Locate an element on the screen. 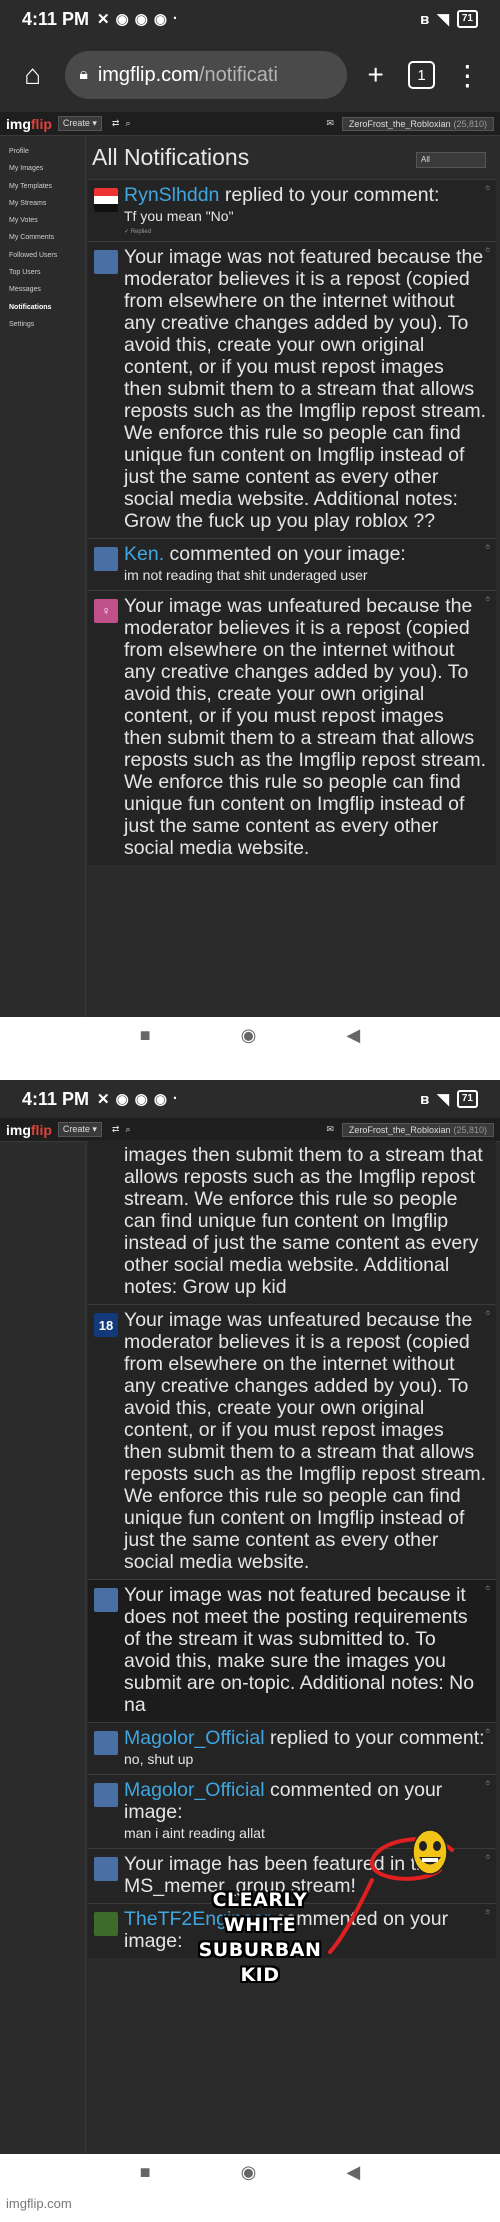 The height and width of the screenshot is (2222, 500). watermark: imgflip.com is located at coordinates (39, 2203).